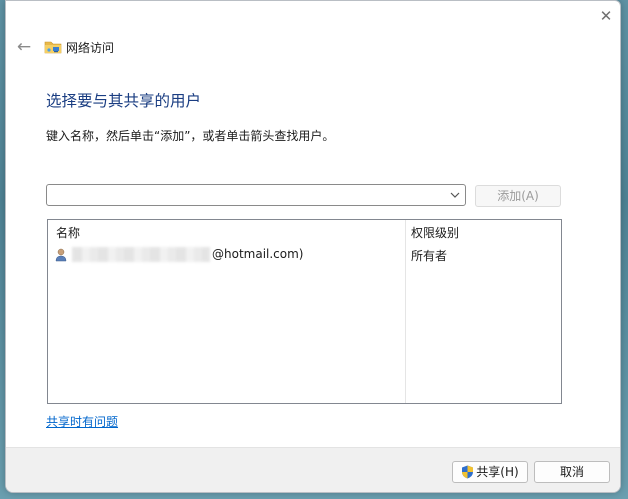  Describe the element at coordinates (68, 232) in the screenshot. I see `column-header-name: 名称` at that location.